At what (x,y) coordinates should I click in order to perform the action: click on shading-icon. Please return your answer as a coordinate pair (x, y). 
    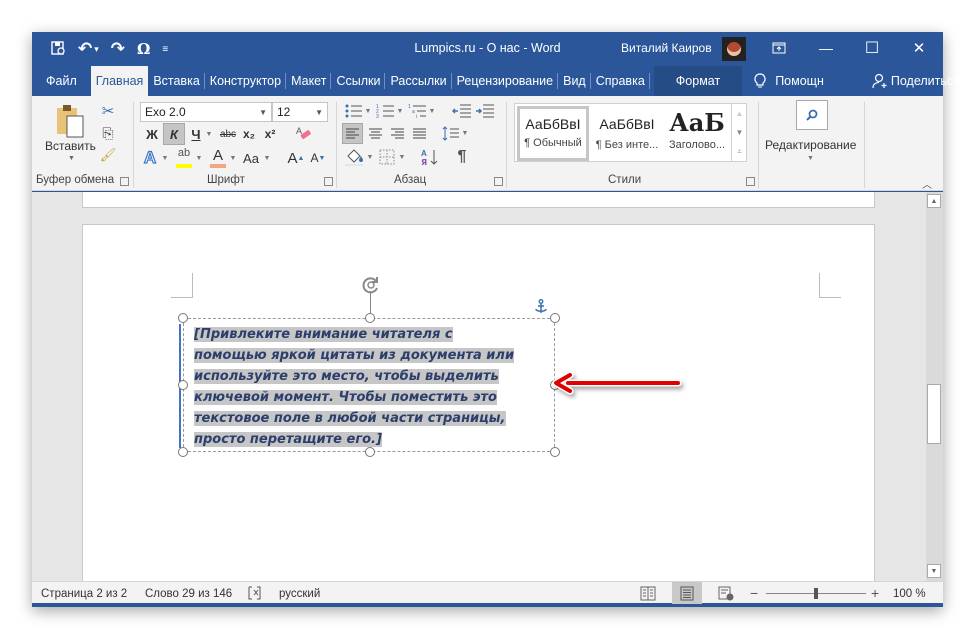
    Looking at the image, I should click on (355, 157).